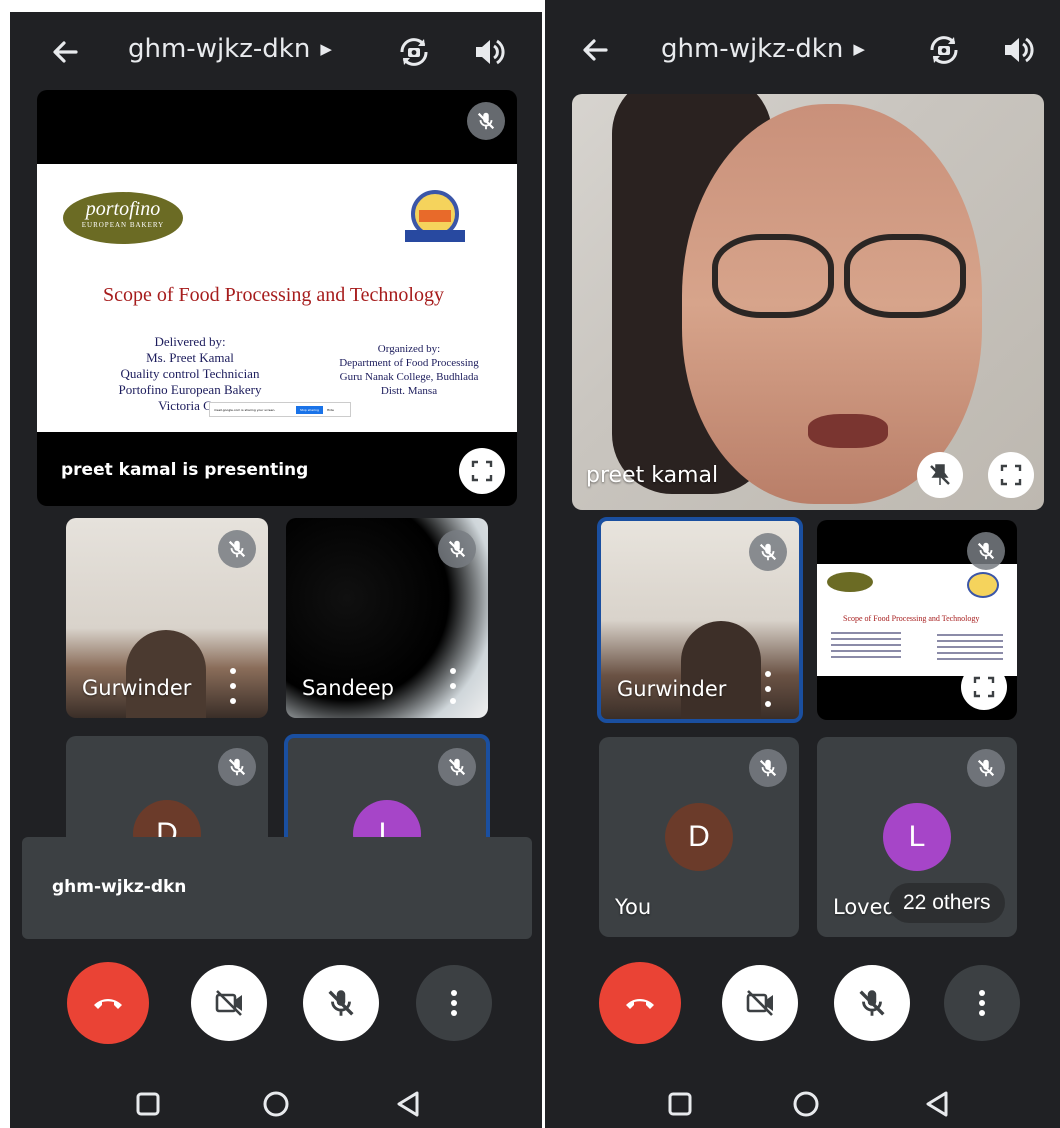  I want to click on participant-name: Loved, so click(864, 907).